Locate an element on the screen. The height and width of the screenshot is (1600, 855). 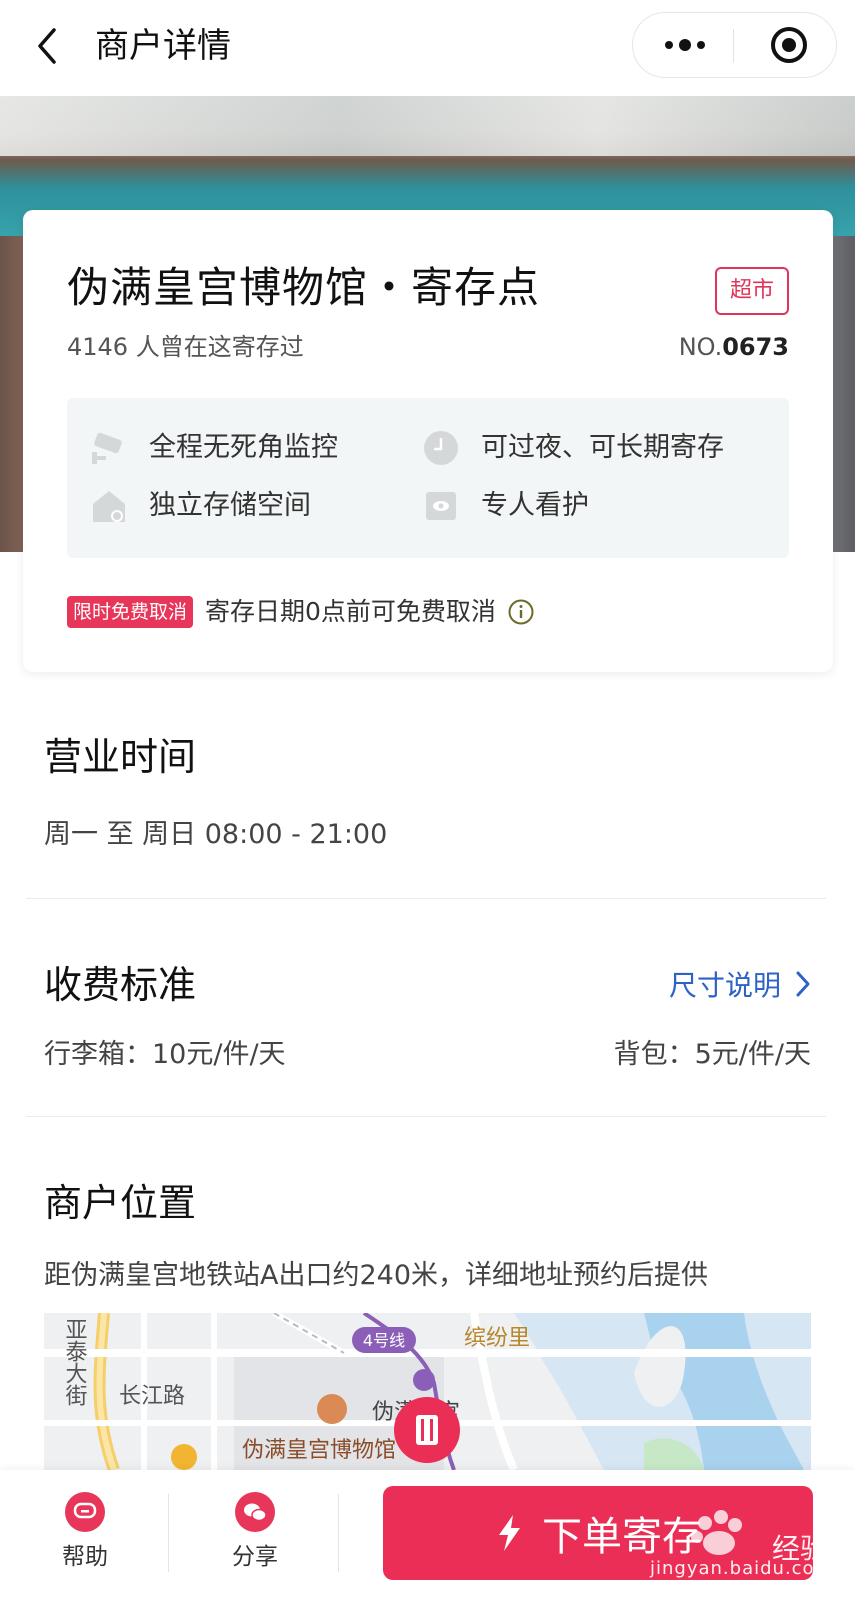
free-cancel-row: 限时免费取消 寄存日期0点前可免费取消 is located at coordinates (300, 612).